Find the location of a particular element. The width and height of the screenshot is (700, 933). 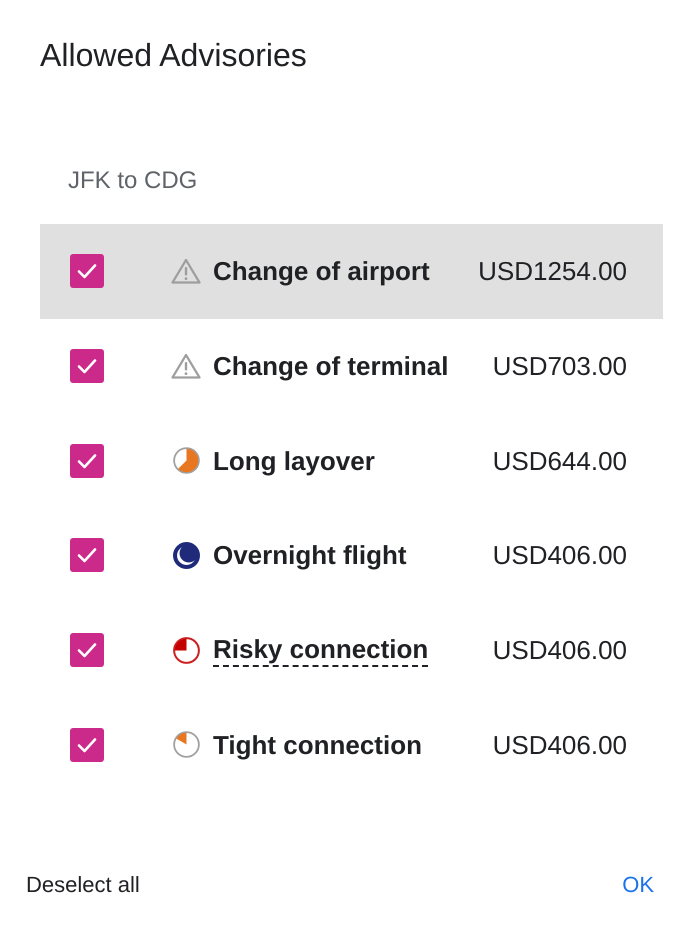

deselect-all-button: Deselect all is located at coordinates (83, 885).